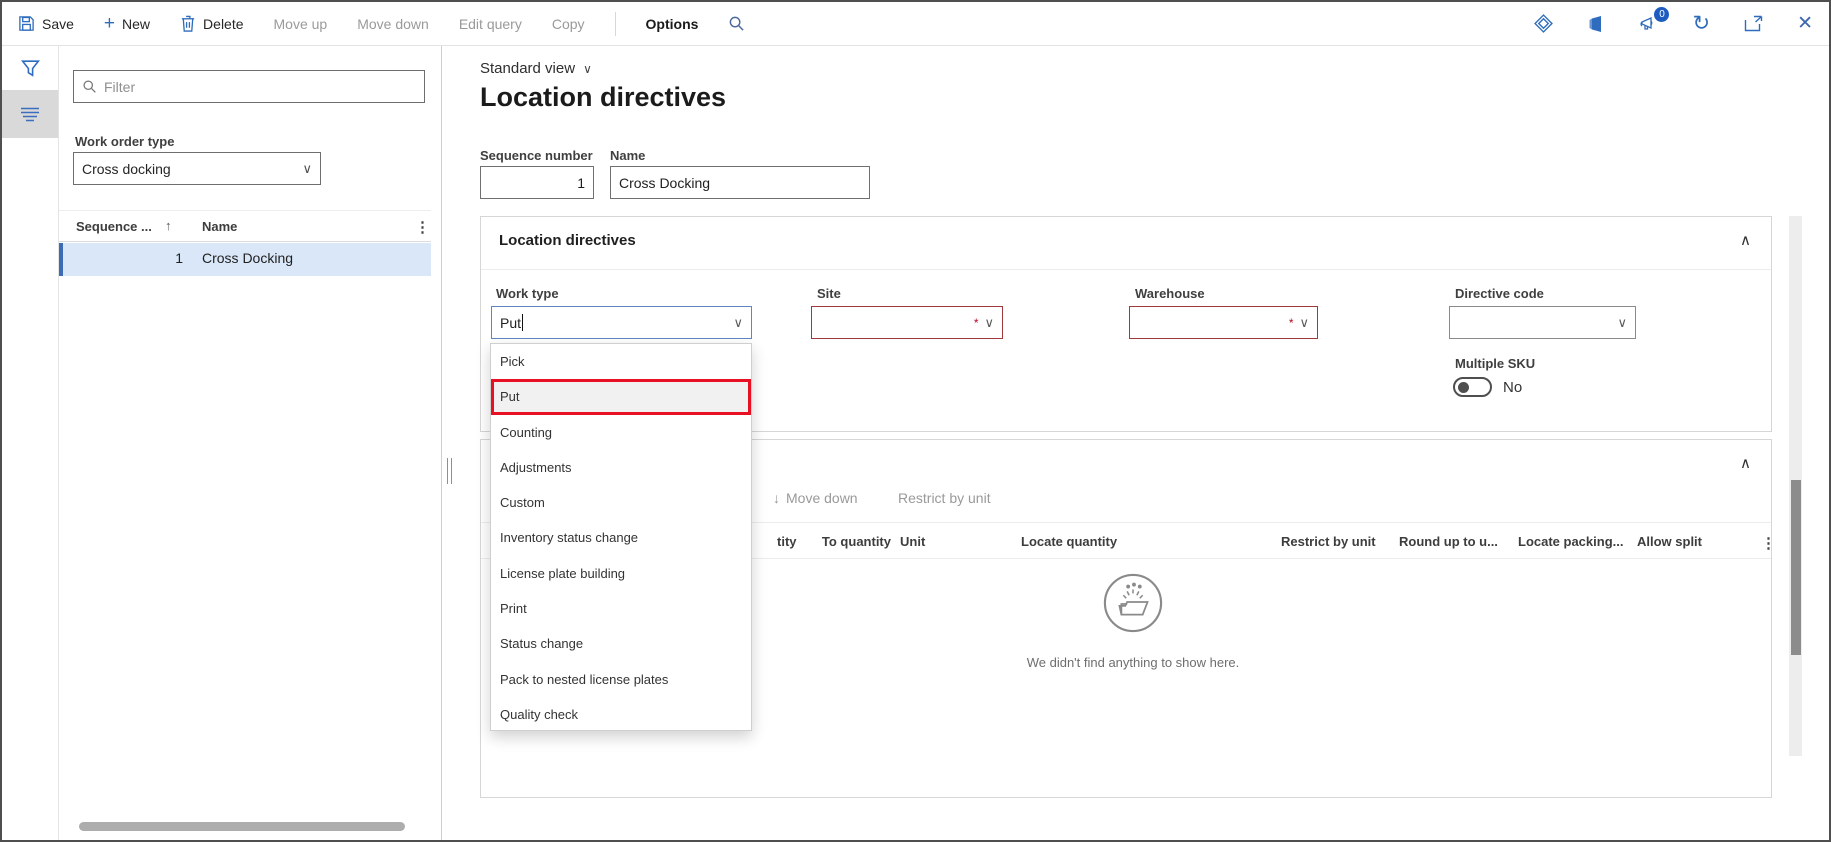 The height and width of the screenshot is (842, 1831). I want to click on filter-pane-button, so click(30, 68).